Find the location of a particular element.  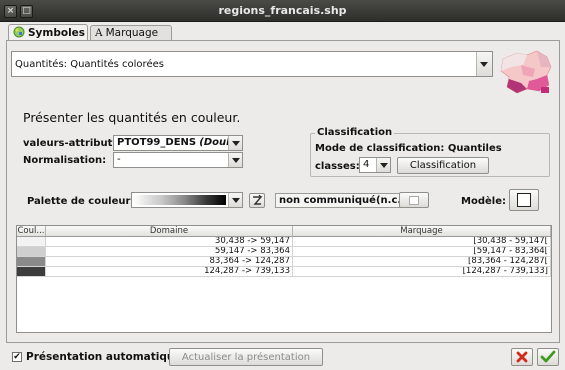

palette-gradient is located at coordinates (180, 200).